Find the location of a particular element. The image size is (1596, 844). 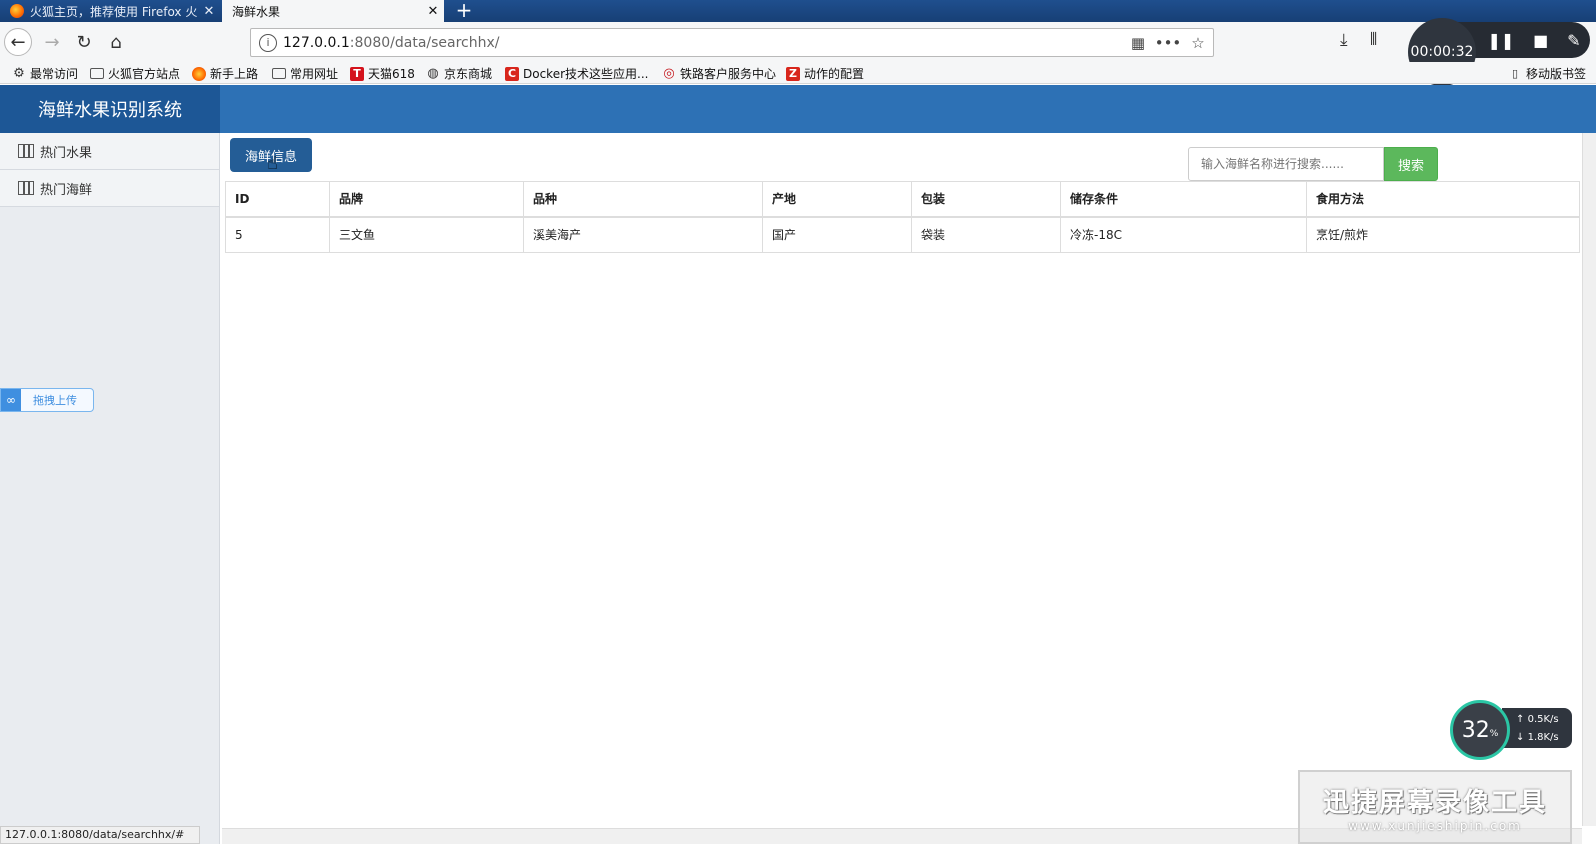

column-header: 储存条件 is located at coordinates (1183, 199).